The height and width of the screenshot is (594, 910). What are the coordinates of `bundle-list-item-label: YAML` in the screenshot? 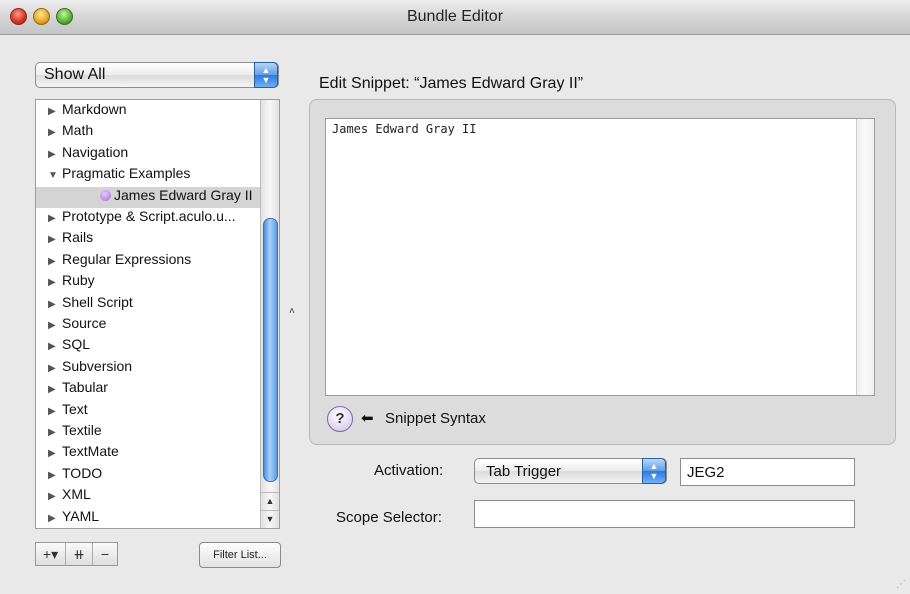 It's located at (81, 515).